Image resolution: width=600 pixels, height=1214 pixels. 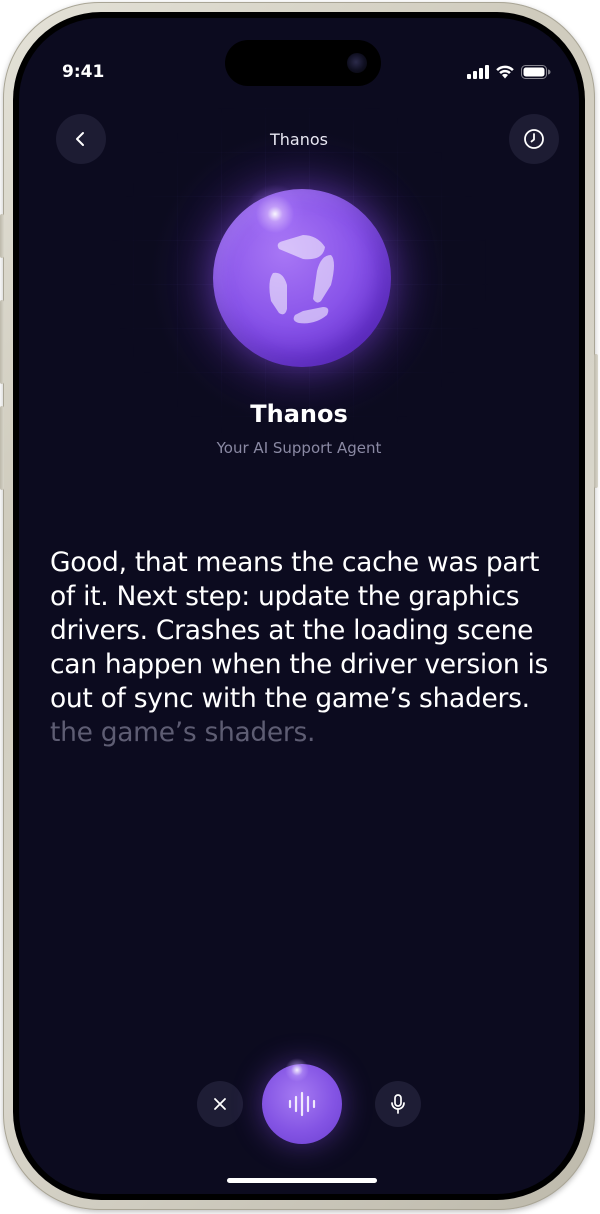 I want to click on header-title: Thanos, so click(x=299, y=139).